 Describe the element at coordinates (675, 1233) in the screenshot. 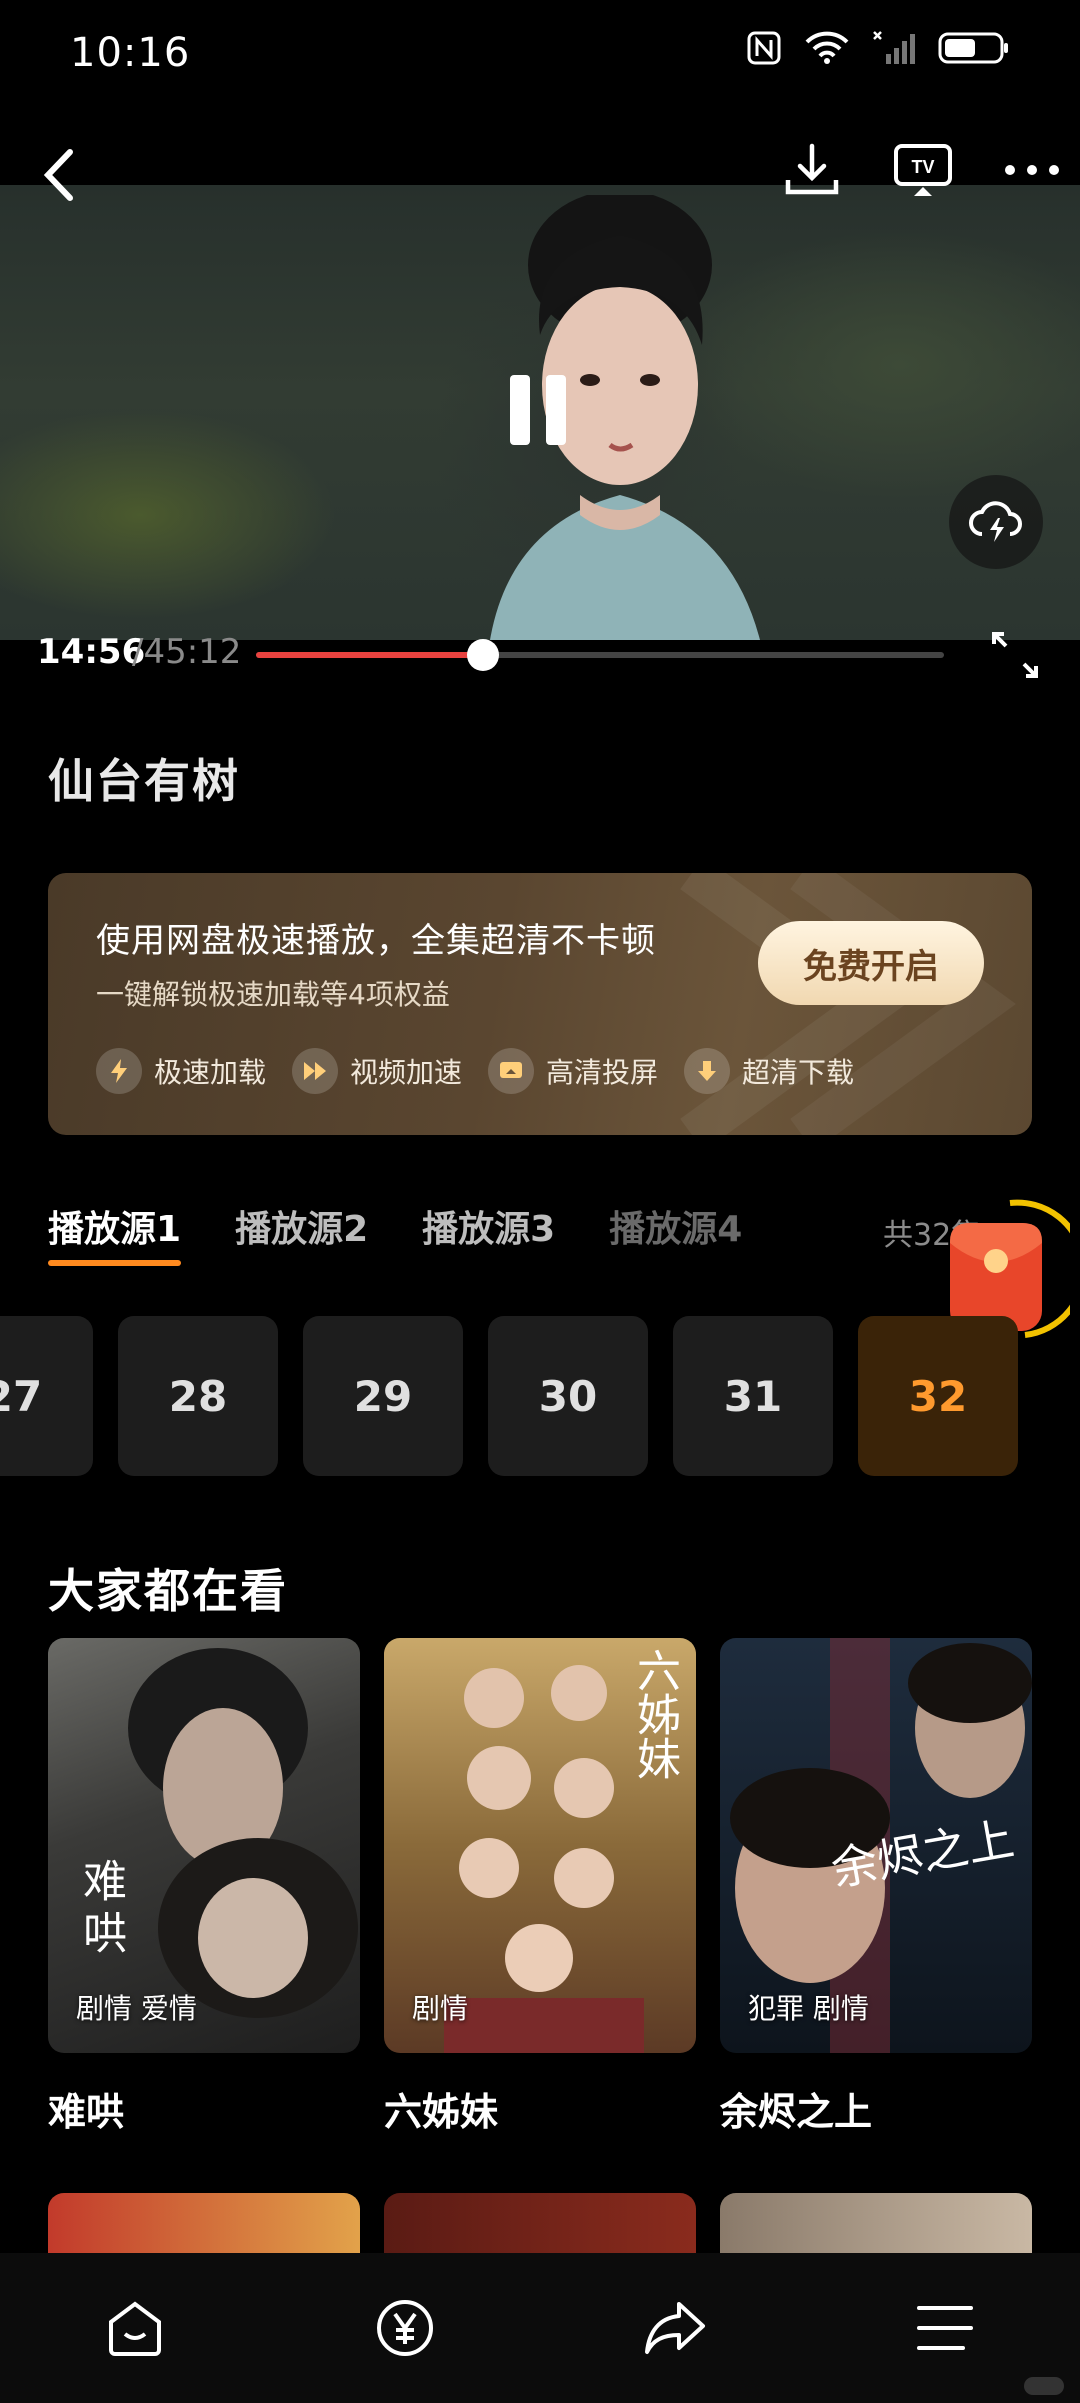

I see `tab-source-4: 播放源4` at that location.